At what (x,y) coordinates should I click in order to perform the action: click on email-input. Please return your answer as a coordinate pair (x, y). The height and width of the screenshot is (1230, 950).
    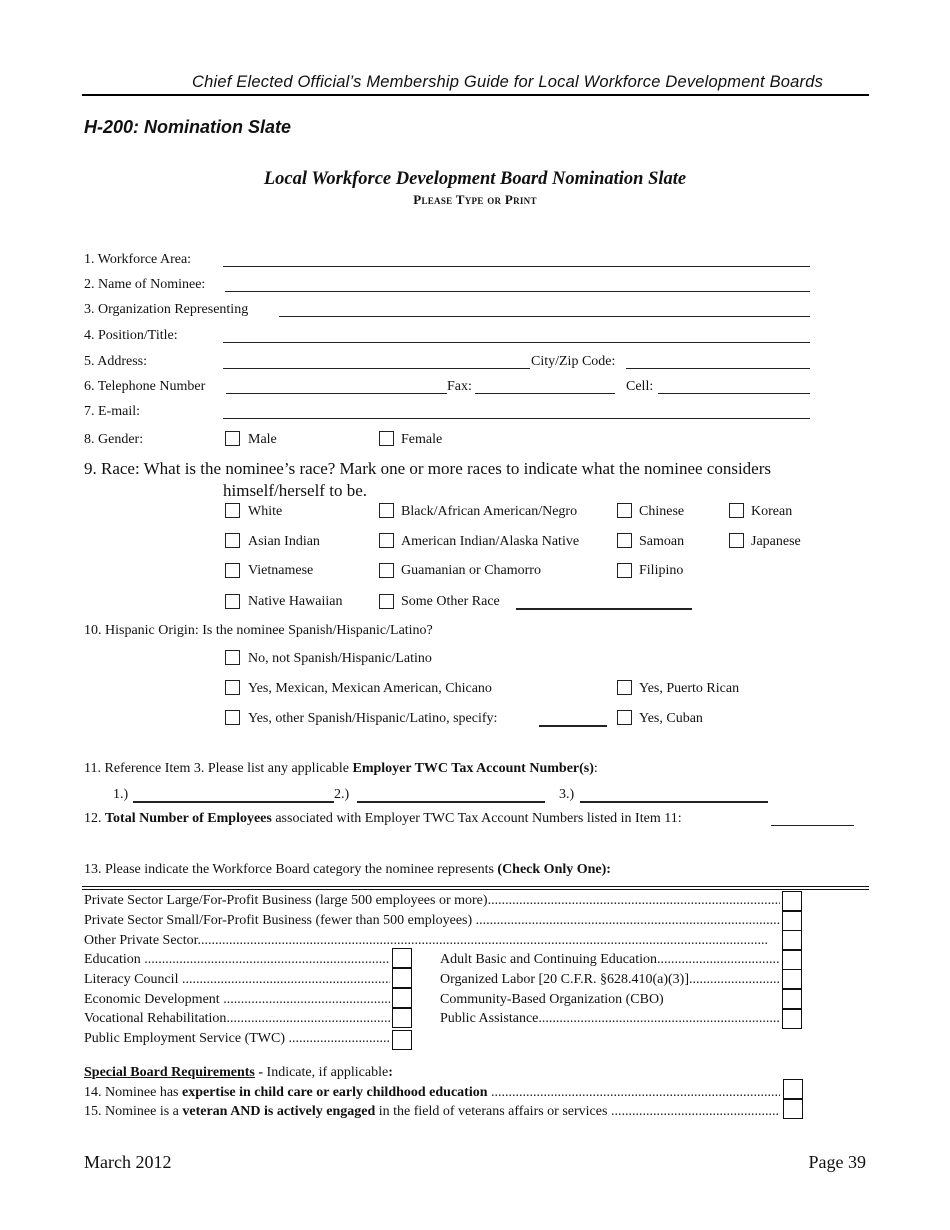
    Looking at the image, I should click on (516, 418).